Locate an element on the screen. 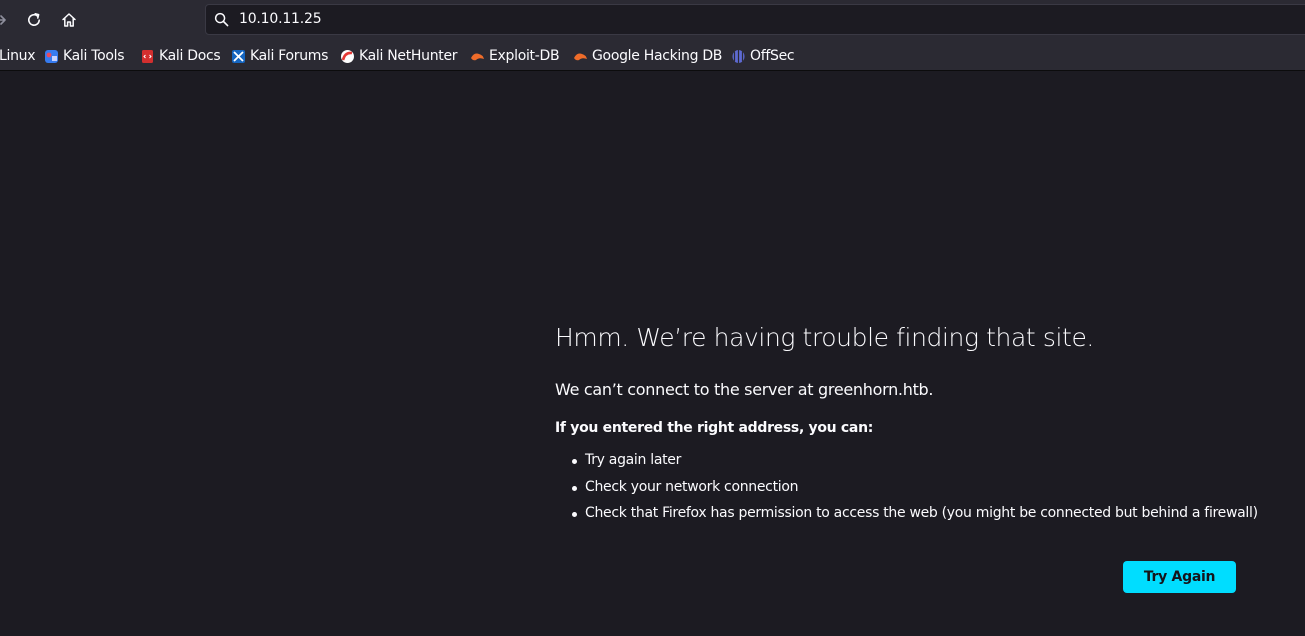 This screenshot has height=636, width=1305. bookmark-label: Kali NetHunter is located at coordinates (408, 56).